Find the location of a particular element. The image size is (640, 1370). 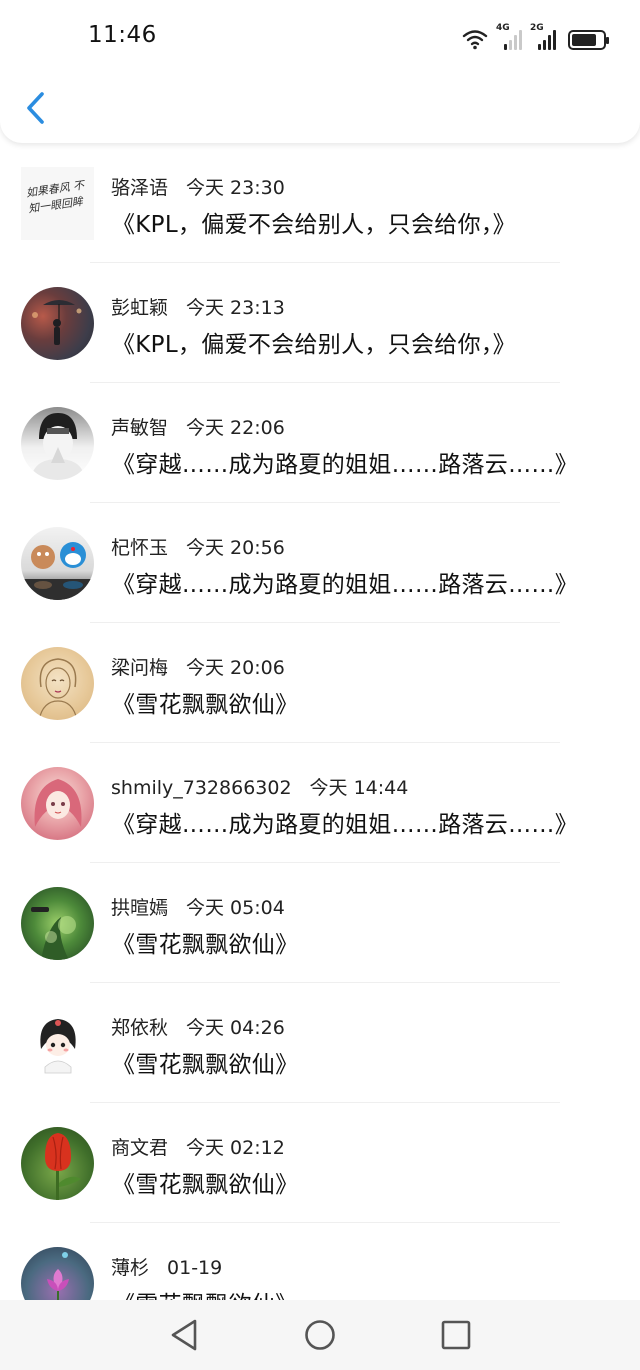

avatar: 如果春风 不知一眼回眸 is located at coordinates (57, 203).